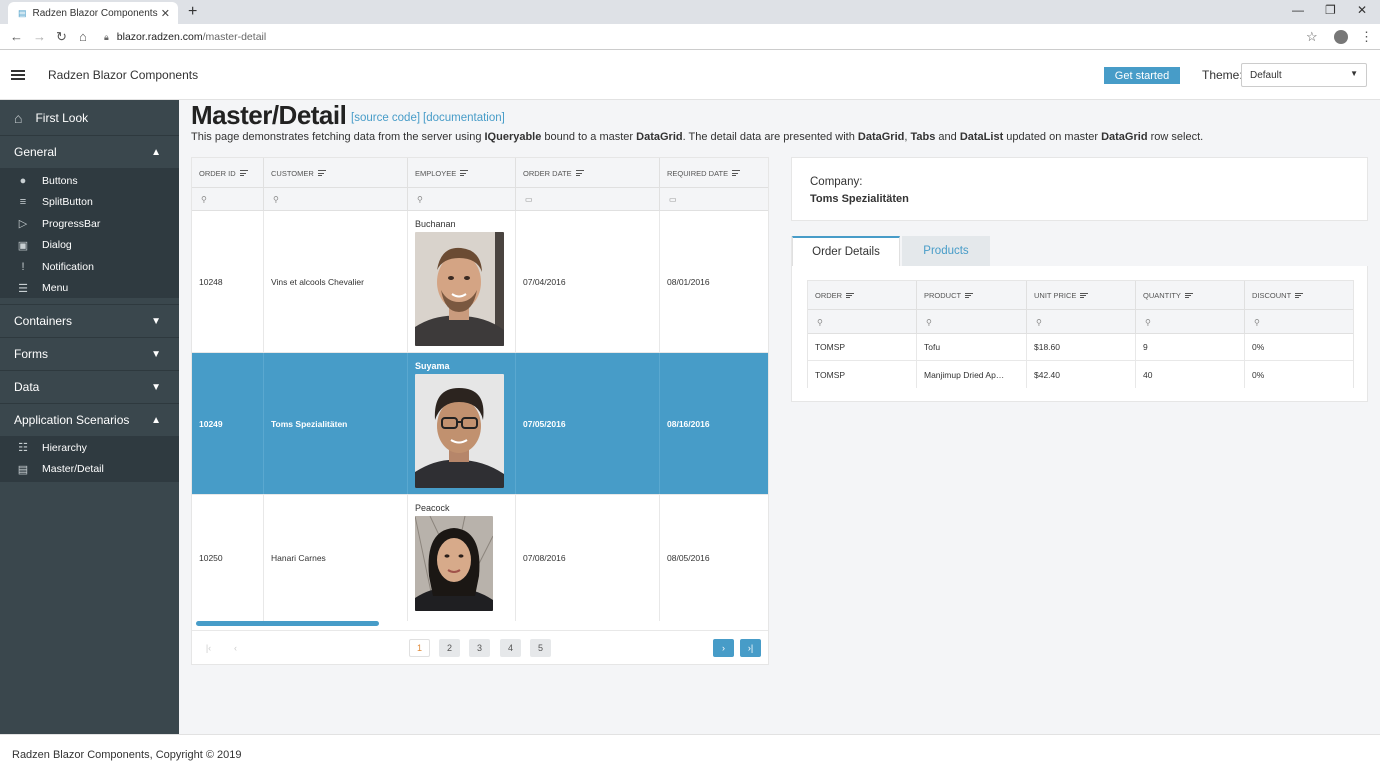 The height and width of the screenshot is (776, 1380). Describe the element at coordinates (1362, 10) in the screenshot. I see `close-window-icon: ✕` at that location.